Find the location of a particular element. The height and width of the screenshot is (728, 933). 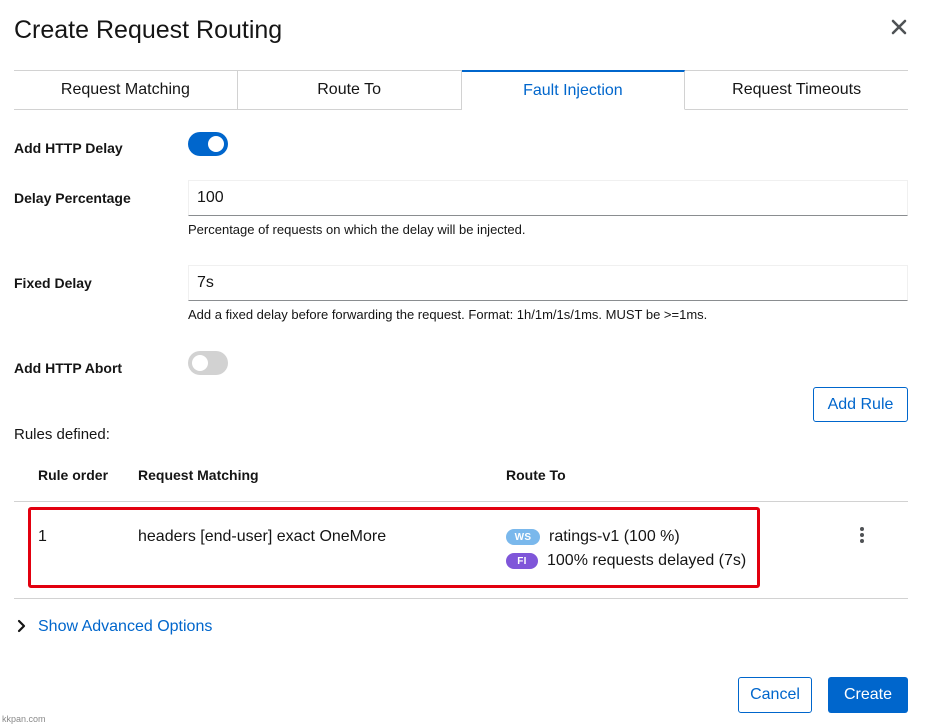

fixed-delay-input is located at coordinates (548, 283).